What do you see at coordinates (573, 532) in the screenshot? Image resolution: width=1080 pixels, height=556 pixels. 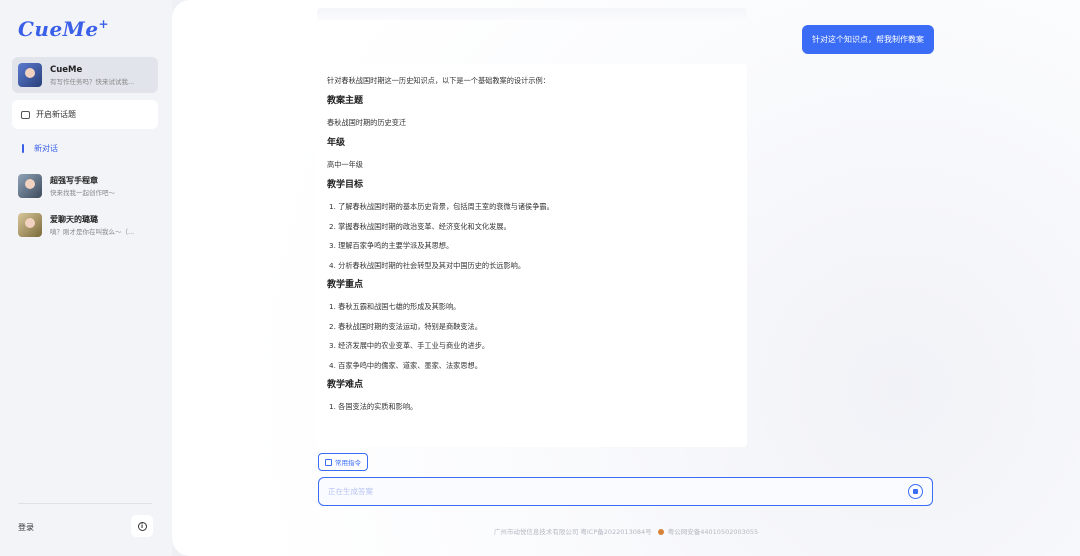 I see `footer-company: 广州市动悦信息技术有限公司 粤ICP备2022013084号` at bounding box center [573, 532].